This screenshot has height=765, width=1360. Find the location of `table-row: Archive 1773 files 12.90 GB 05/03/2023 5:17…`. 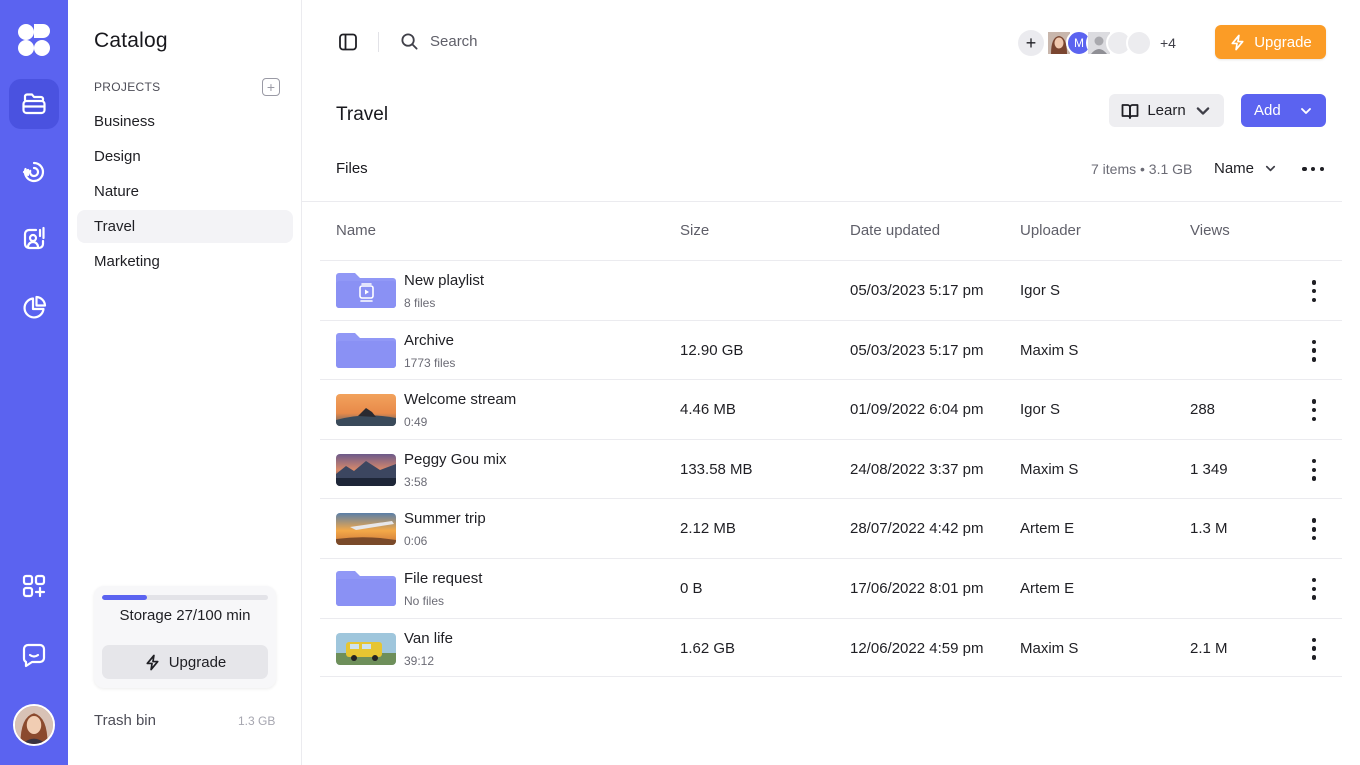

table-row: Archive 1773 files 12.90 GB 05/03/2023 5:17… is located at coordinates (831, 349).